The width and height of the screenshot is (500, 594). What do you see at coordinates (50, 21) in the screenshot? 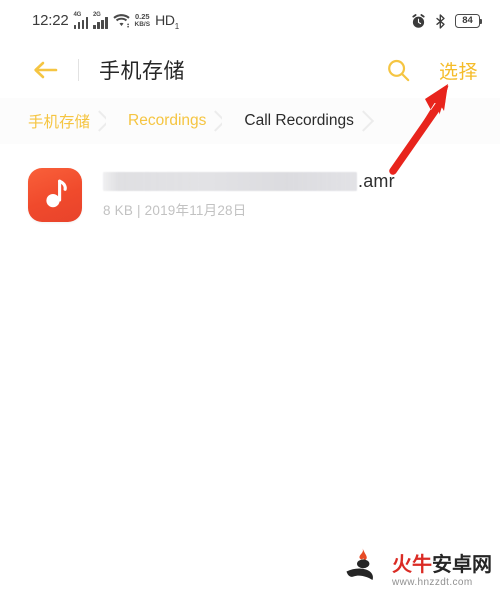
I see `status-bar-clock: 12:22` at bounding box center [50, 21].